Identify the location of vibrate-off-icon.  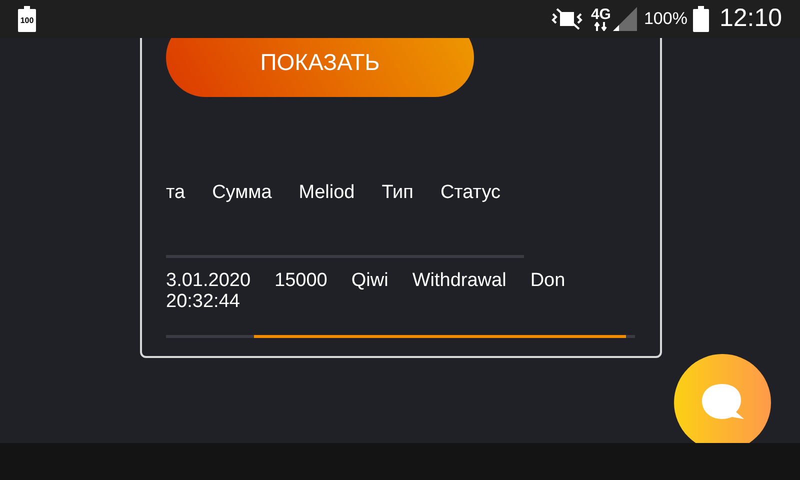
(566, 19).